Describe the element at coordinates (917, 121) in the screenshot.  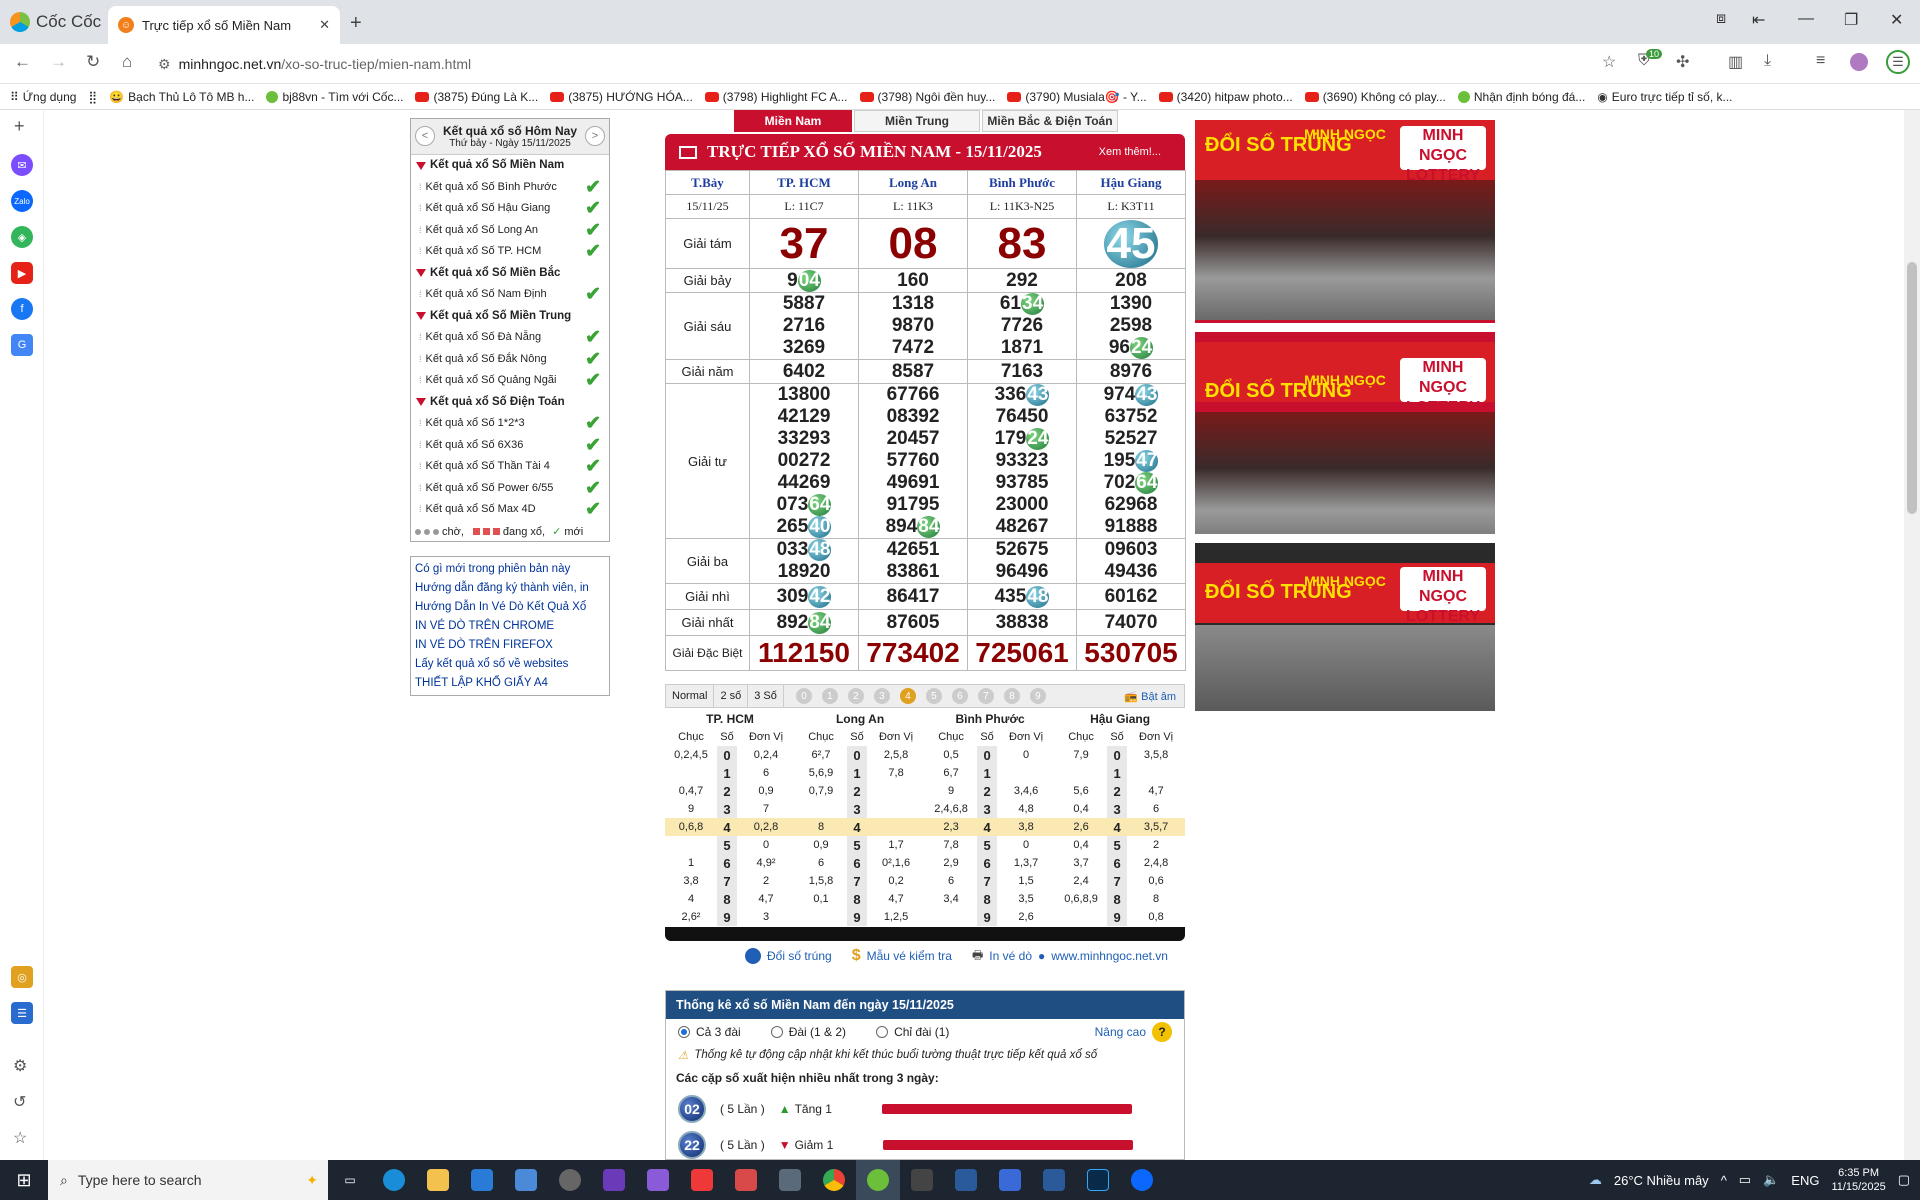
I see `tab-mien-trung: Miền Trung` at that location.